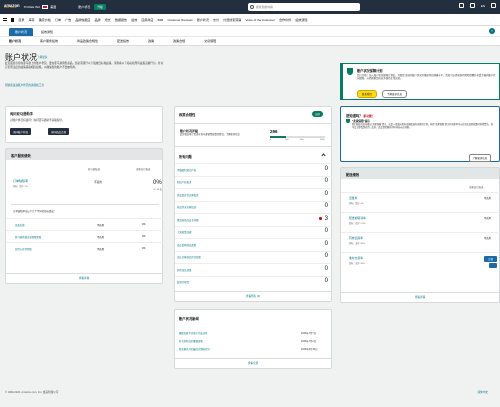 Image resolution: width=500 pixels, height=407 pixels. I want to click on top-icons: EN, so click(477, 5).